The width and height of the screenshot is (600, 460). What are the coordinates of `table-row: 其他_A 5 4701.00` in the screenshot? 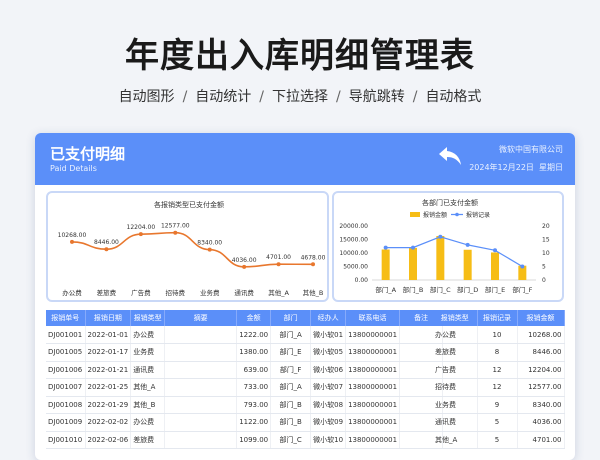 It's located at (499, 440).